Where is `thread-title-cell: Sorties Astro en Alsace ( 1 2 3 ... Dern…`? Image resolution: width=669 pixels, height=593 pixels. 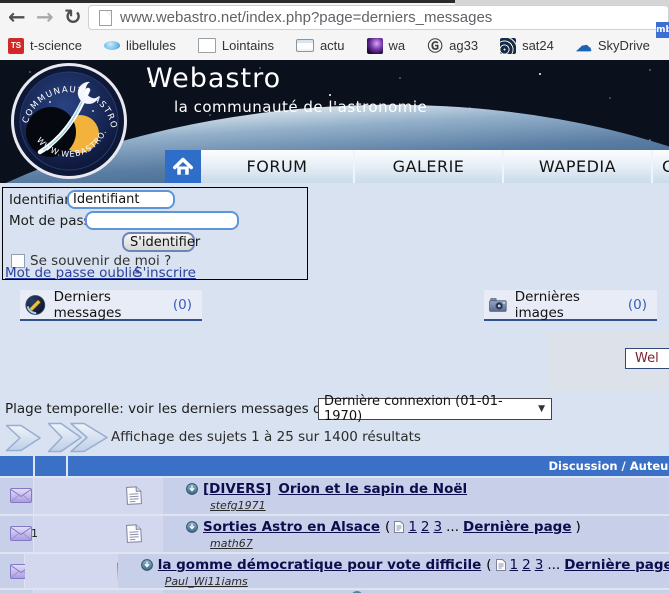 thread-title-cell: Sorties Astro en Alsace ( 1 2 3 ... Dern… is located at coordinates (416, 534).